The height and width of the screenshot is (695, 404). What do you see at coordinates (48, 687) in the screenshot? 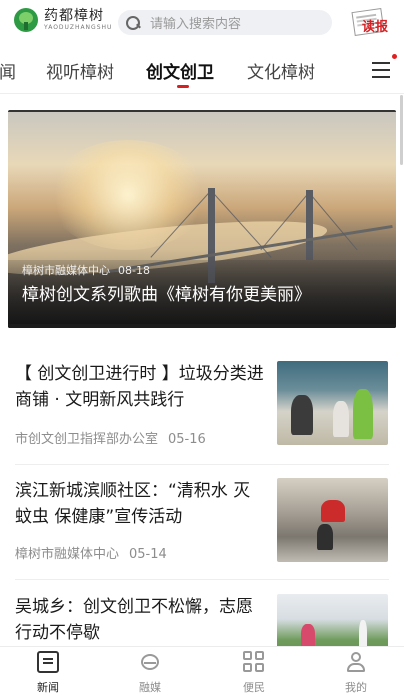
I see `nav-label: 新闻` at bounding box center [48, 687].